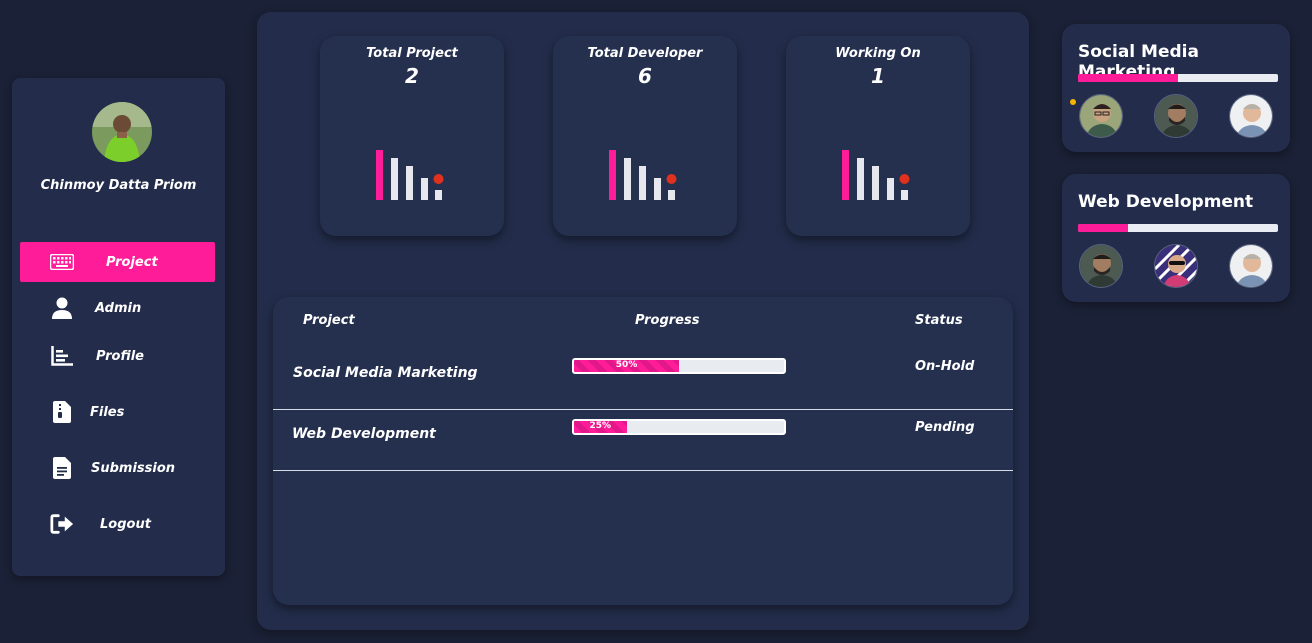 Image resolution: width=1312 pixels, height=643 pixels. Describe the element at coordinates (878, 76) in the screenshot. I see `stat-value: 1` at that location.